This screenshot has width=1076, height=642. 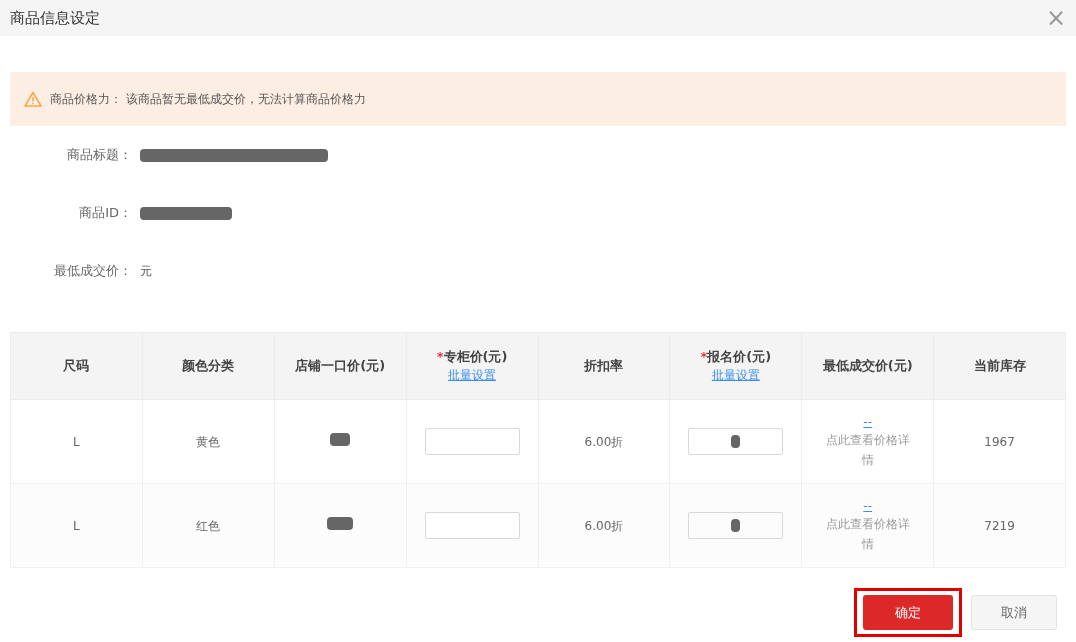 What do you see at coordinates (999, 441) in the screenshot?
I see `table-cell-text: 1967` at bounding box center [999, 441].